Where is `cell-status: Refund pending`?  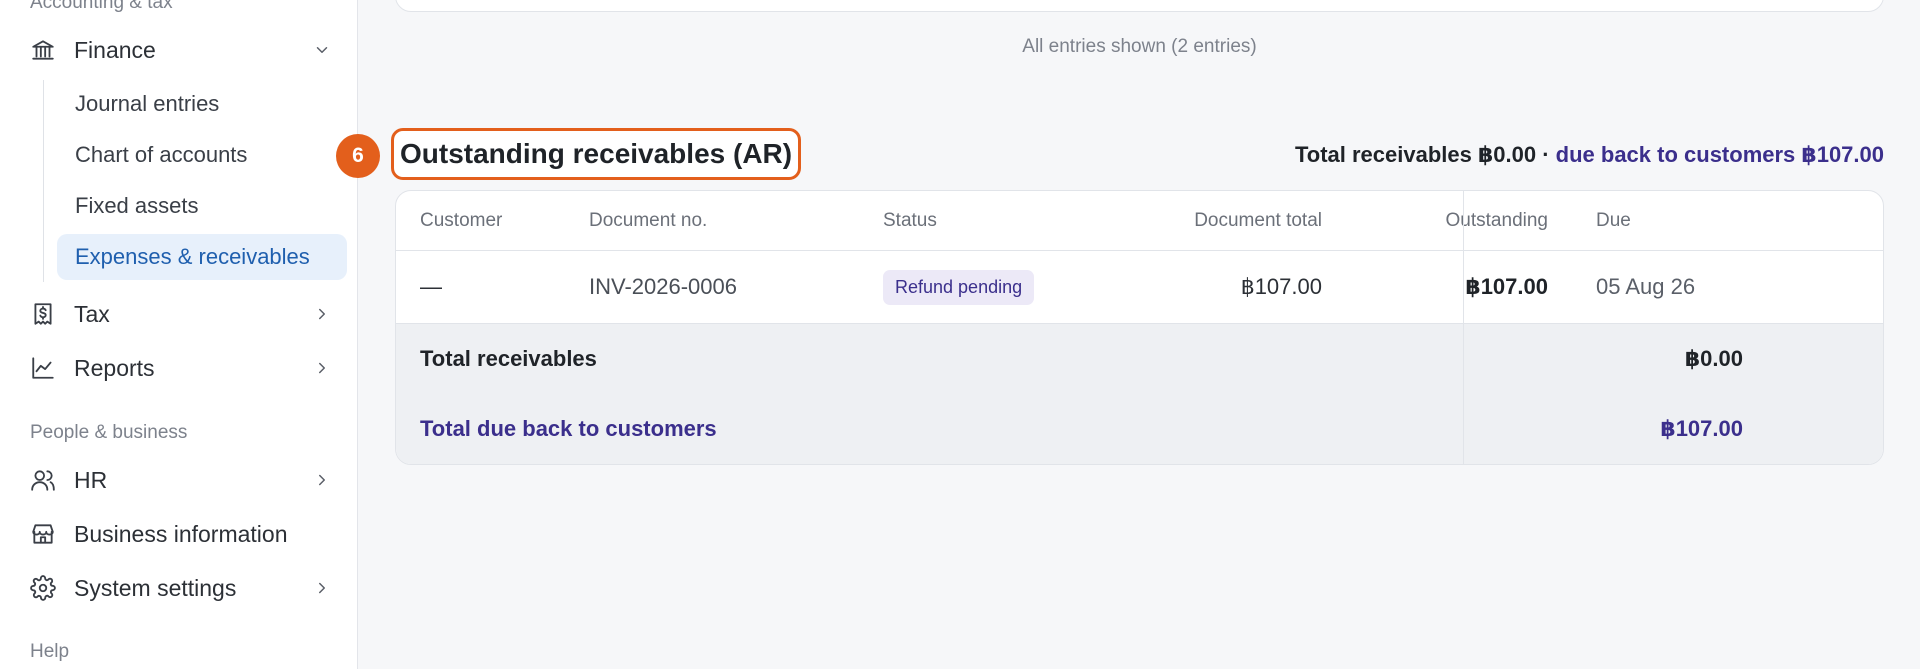
cell-status: Refund pending is located at coordinates (1008, 287).